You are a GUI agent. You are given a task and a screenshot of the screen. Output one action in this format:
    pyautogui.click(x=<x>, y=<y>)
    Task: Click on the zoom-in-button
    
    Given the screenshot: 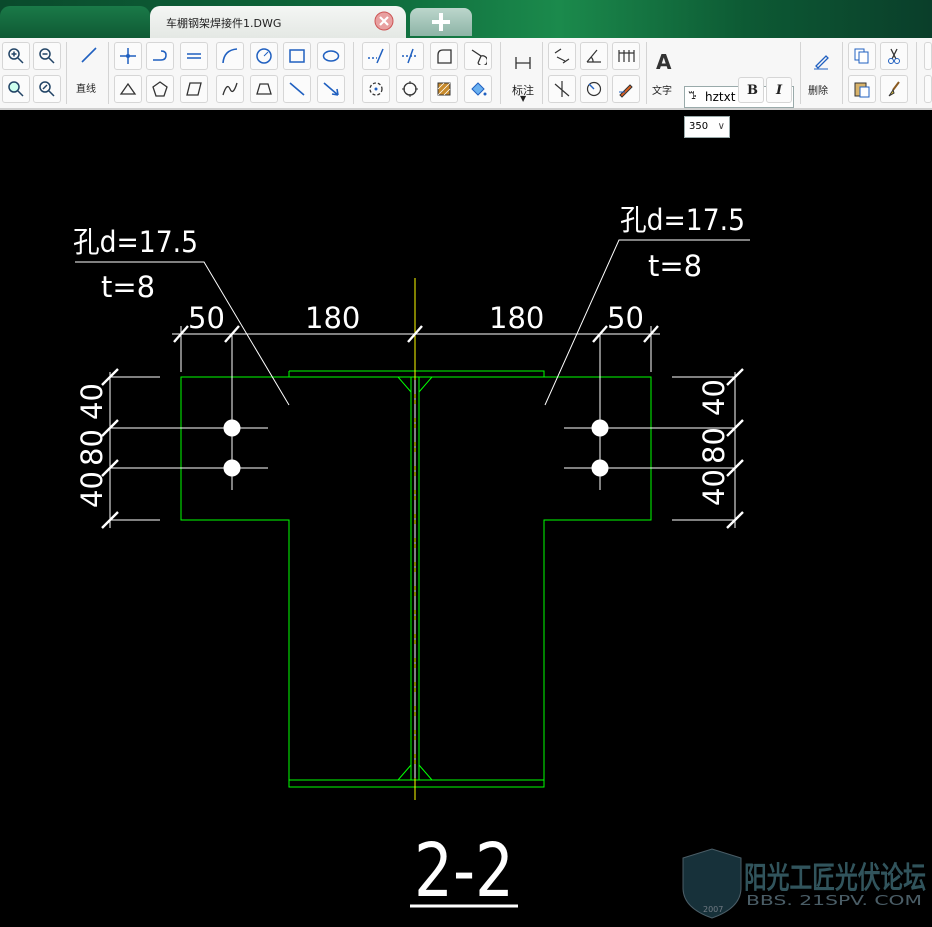 What is the action you would take?
    pyautogui.click(x=16, y=56)
    